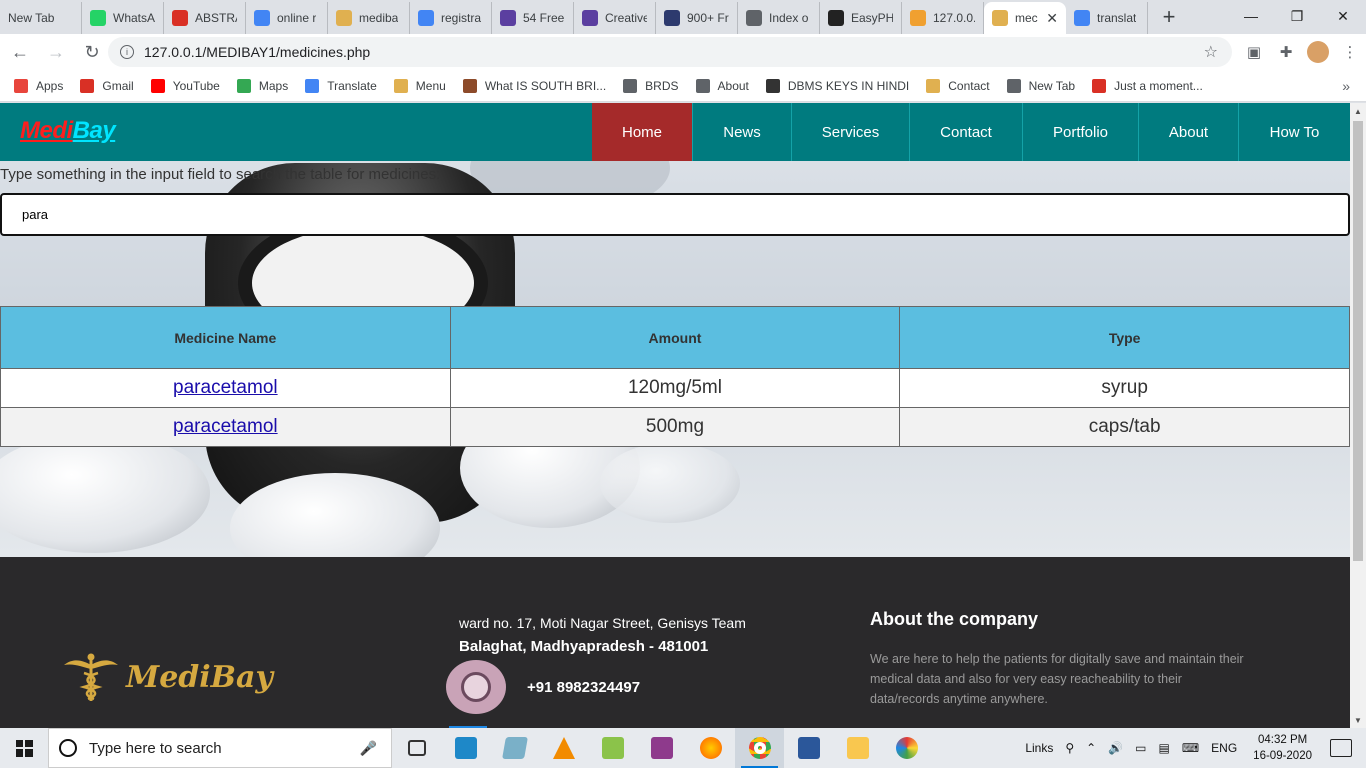 The height and width of the screenshot is (768, 1366). What do you see at coordinates (465, 748) in the screenshot?
I see `remote-desktop-icon` at bounding box center [465, 748].